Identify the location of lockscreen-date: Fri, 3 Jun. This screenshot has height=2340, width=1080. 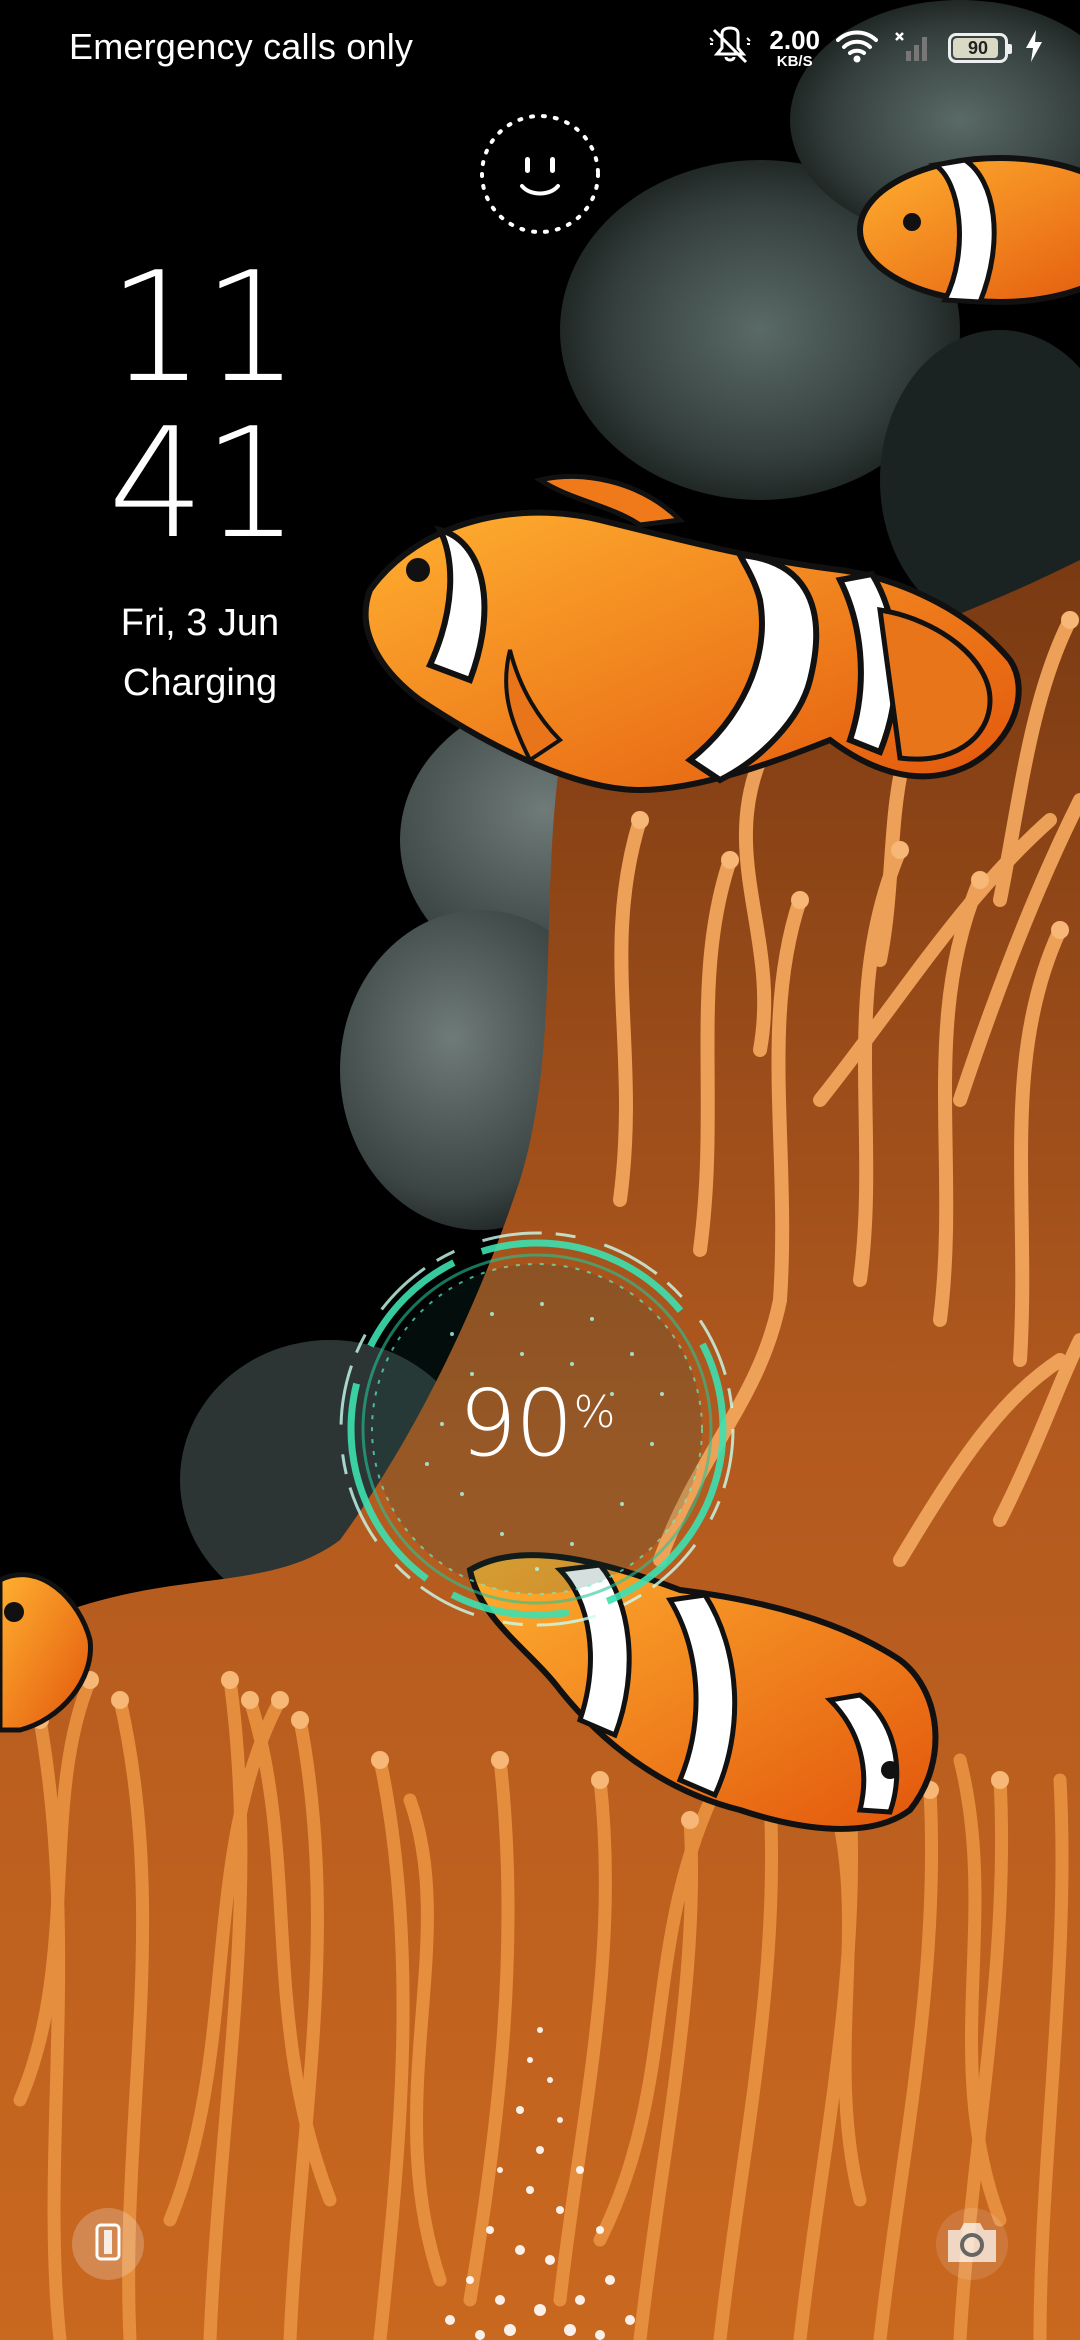
(200, 623).